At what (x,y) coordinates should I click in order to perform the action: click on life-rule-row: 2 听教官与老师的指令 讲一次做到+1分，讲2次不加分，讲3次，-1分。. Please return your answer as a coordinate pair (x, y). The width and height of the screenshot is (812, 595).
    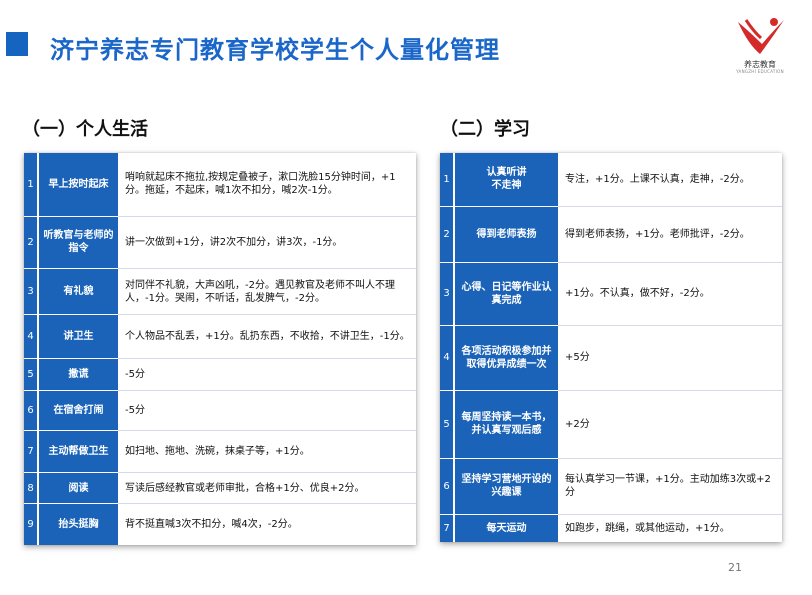
    Looking at the image, I should click on (220, 243).